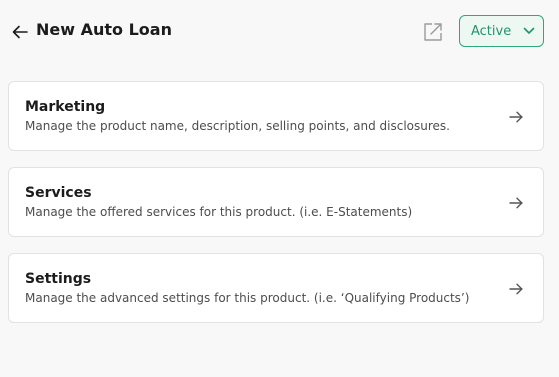 The image size is (559, 377). I want to click on card-title: Settings, so click(58, 279).